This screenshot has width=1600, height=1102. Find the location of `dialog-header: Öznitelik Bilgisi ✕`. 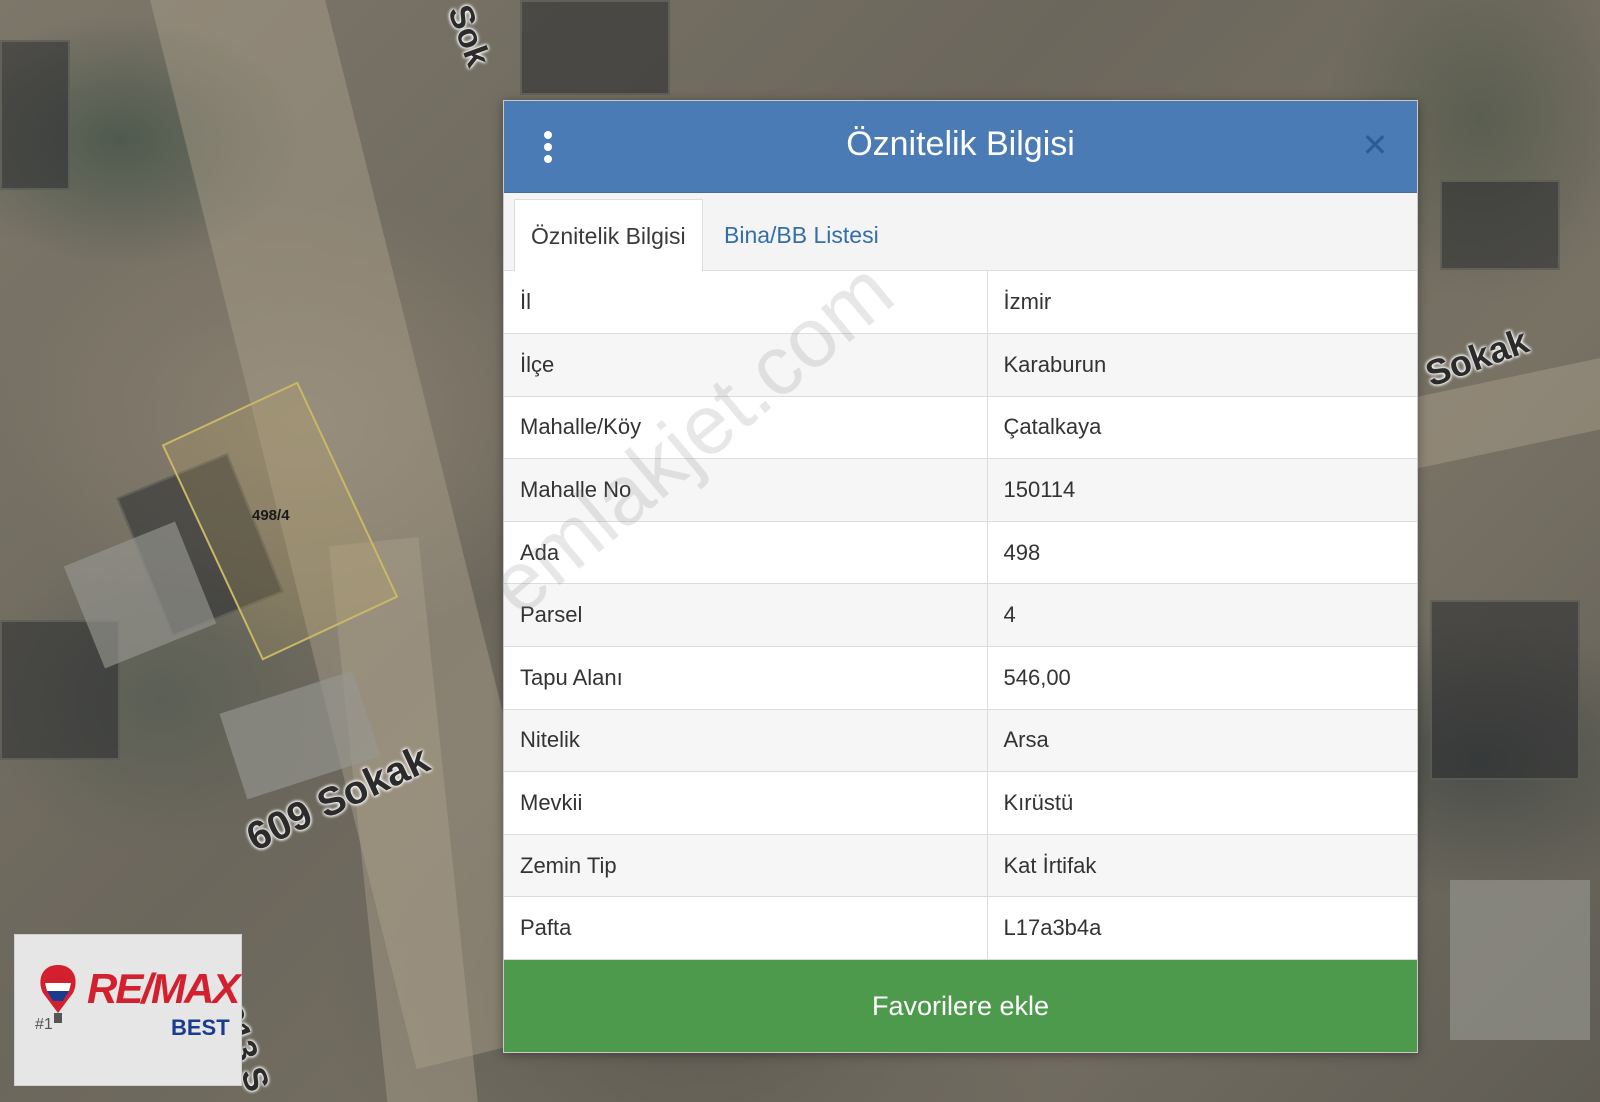

dialog-header: Öznitelik Bilgisi ✕ is located at coordinates (960, 147).